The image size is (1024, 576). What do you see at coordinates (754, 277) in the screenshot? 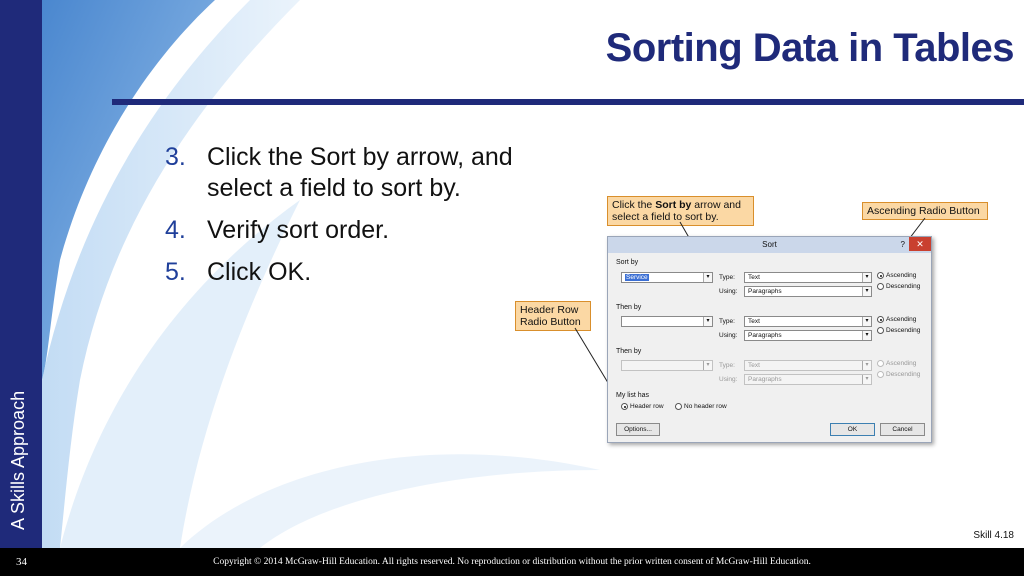
I see `sort-by-type-value: Text` at bounding box center [754, 277].